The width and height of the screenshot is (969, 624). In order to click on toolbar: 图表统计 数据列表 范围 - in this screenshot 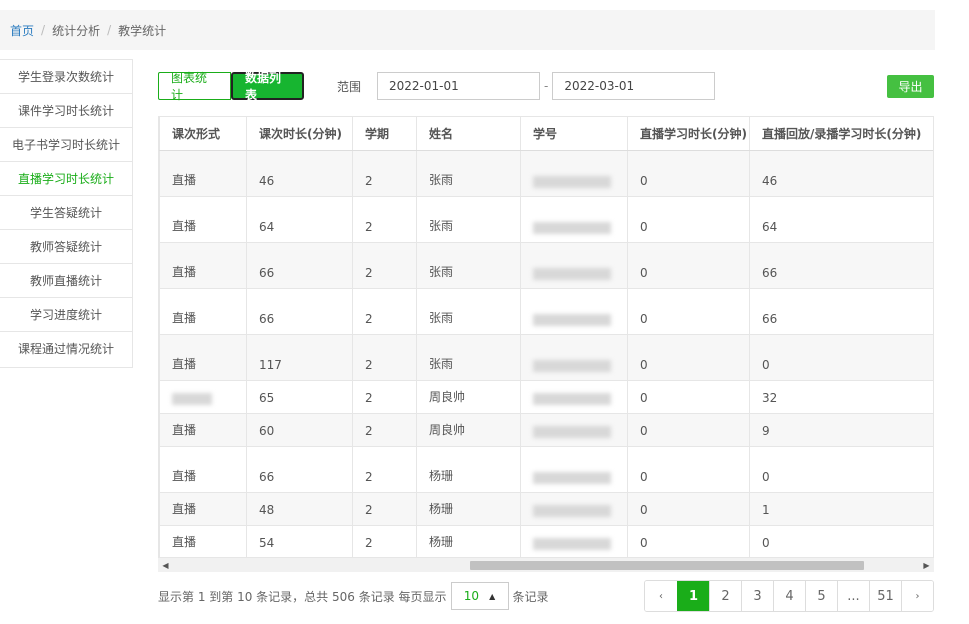, I will do `click(437, 86)`.